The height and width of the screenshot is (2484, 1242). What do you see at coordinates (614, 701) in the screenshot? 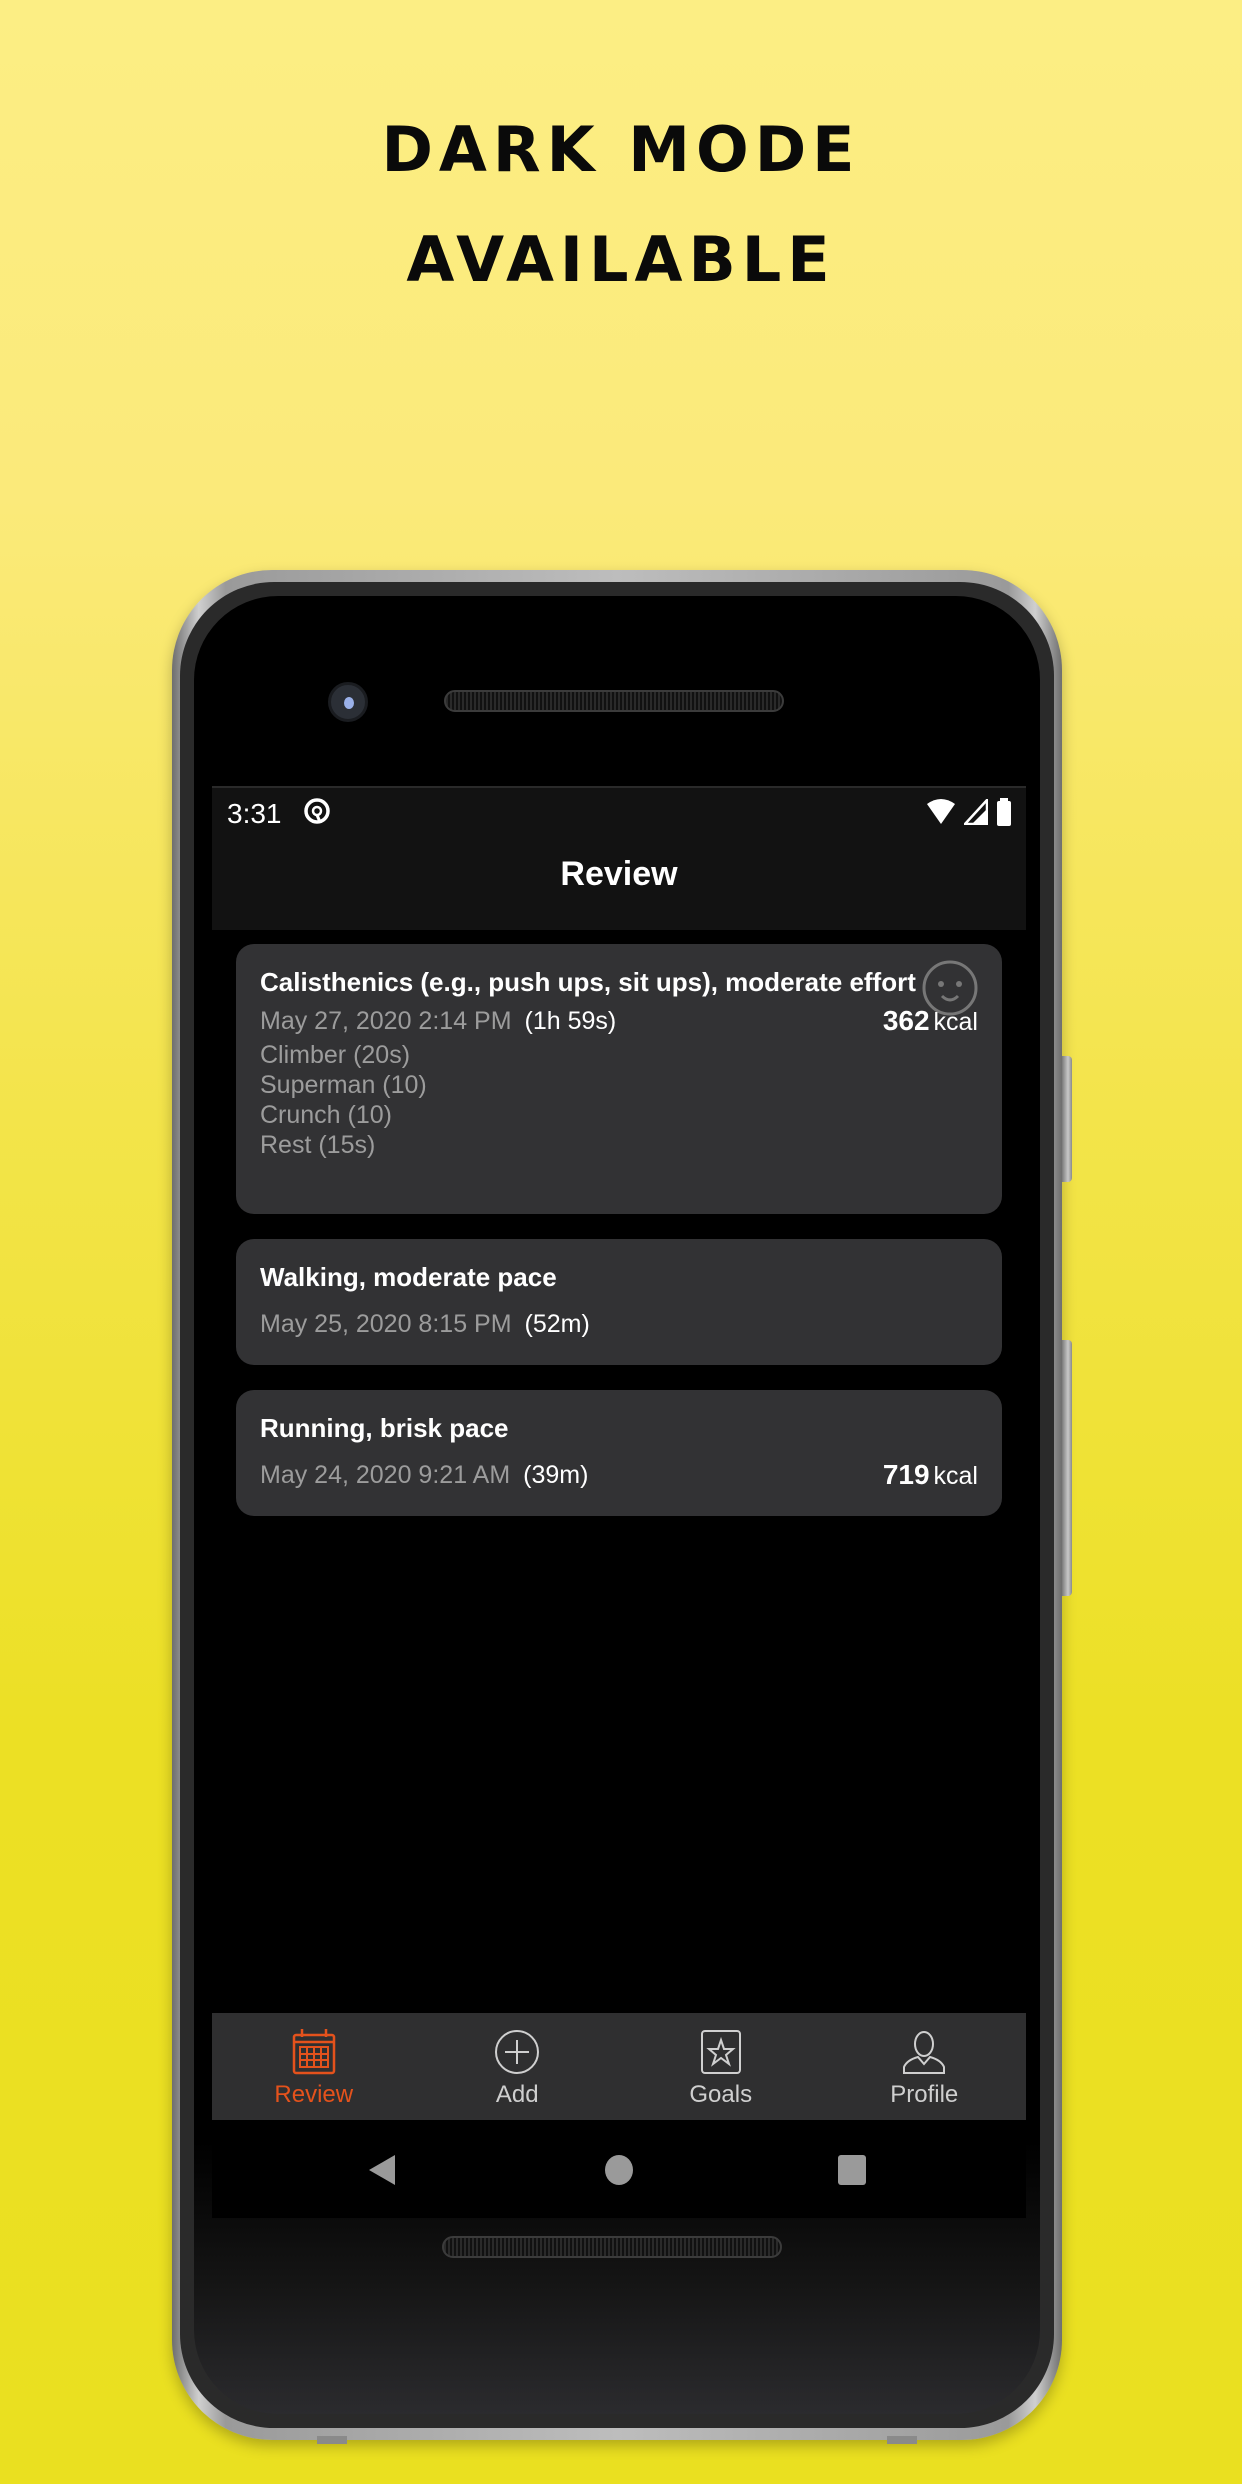
I see `top-speaker-grille` at bounding box center [614, 701].